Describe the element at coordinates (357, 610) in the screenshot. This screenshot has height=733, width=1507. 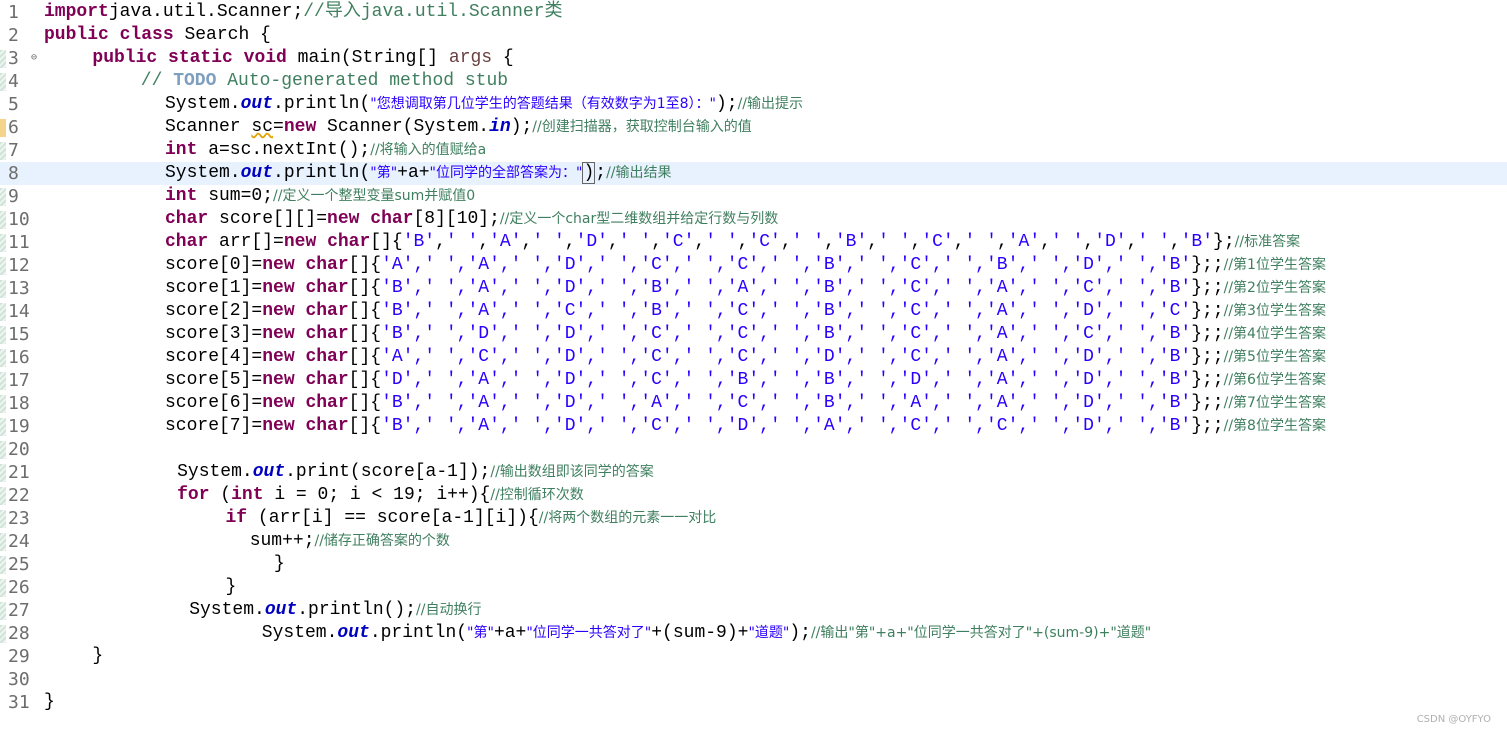
I see `code-token: .println();` at that location.